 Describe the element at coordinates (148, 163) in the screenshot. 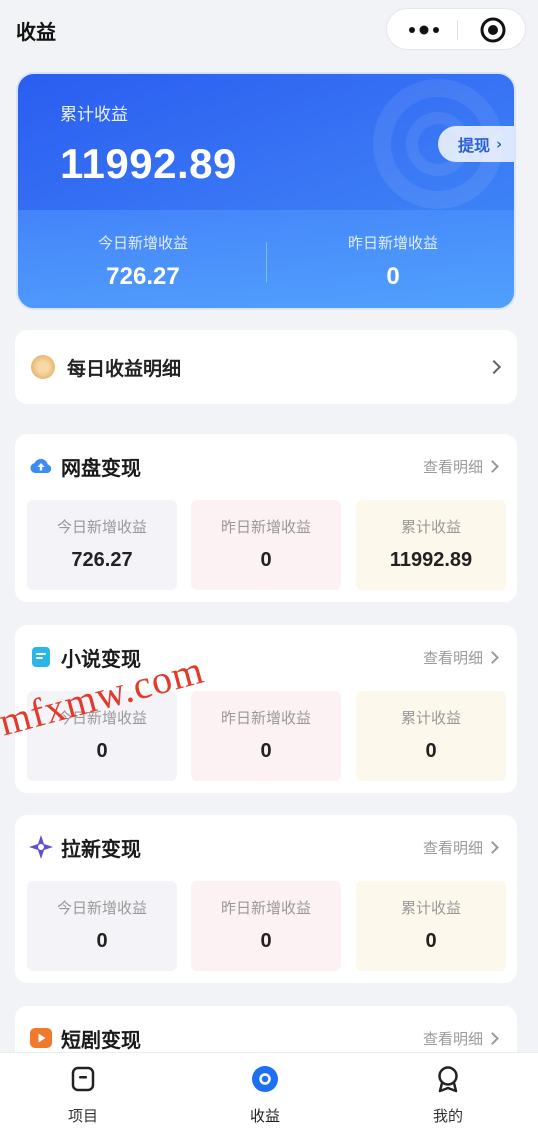

I see `cumulative-value: 11992.89` at that location.